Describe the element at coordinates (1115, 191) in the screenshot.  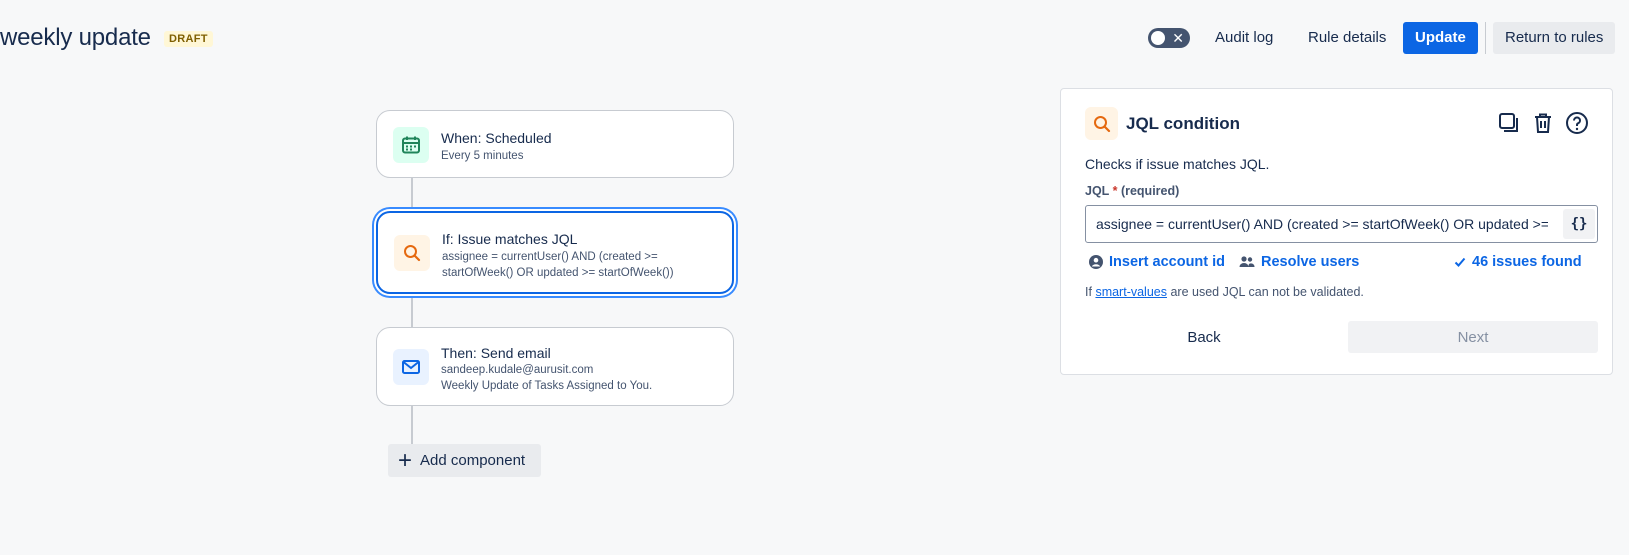
I see `required-mark: *` at that location.